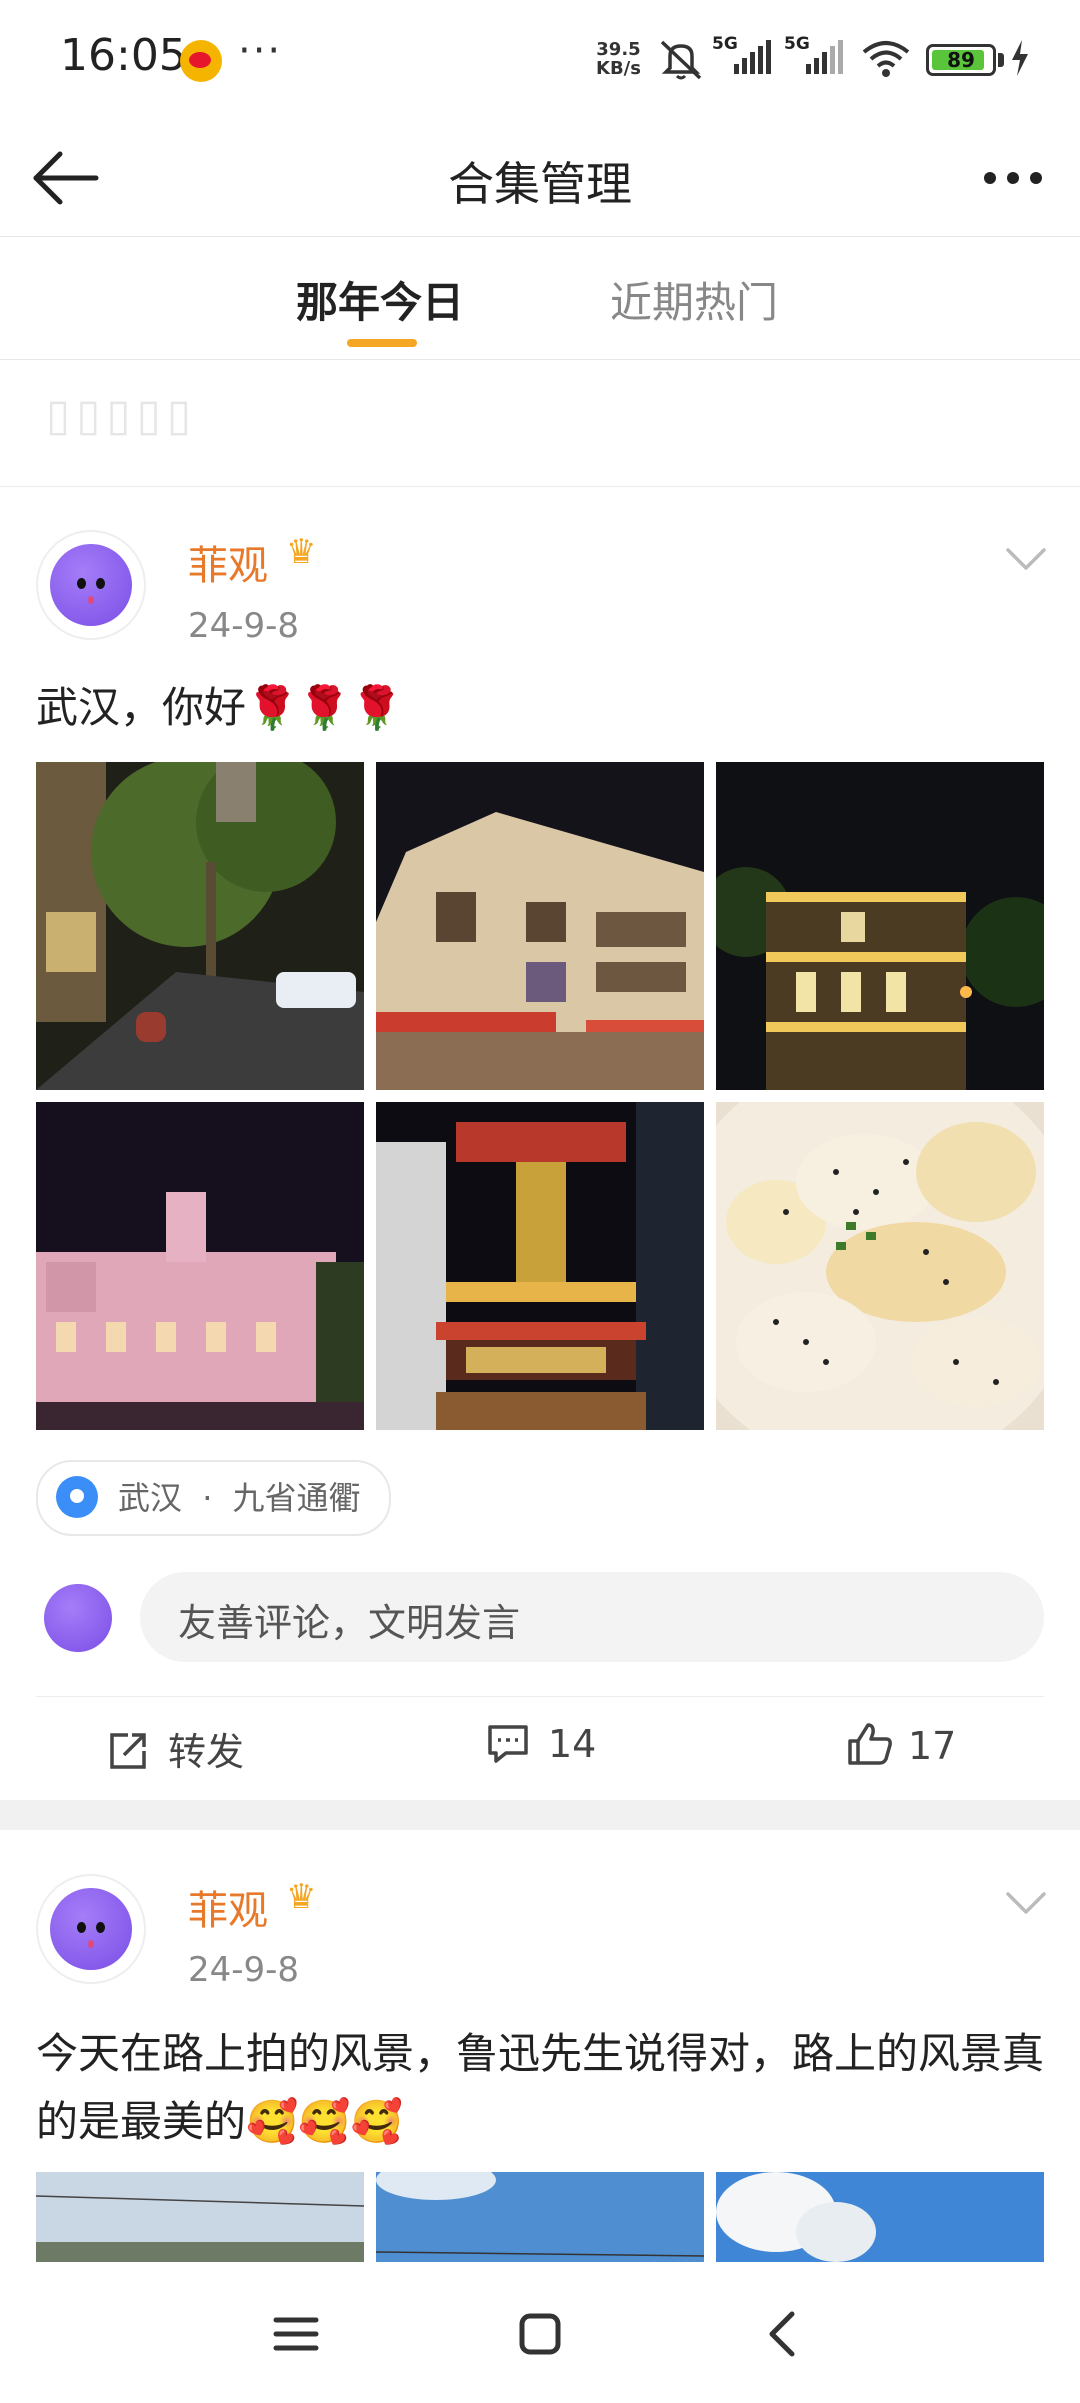 The width and height of the screenshot is (1080, 2403). I want to click on signal1-icon, so click(752, 57).